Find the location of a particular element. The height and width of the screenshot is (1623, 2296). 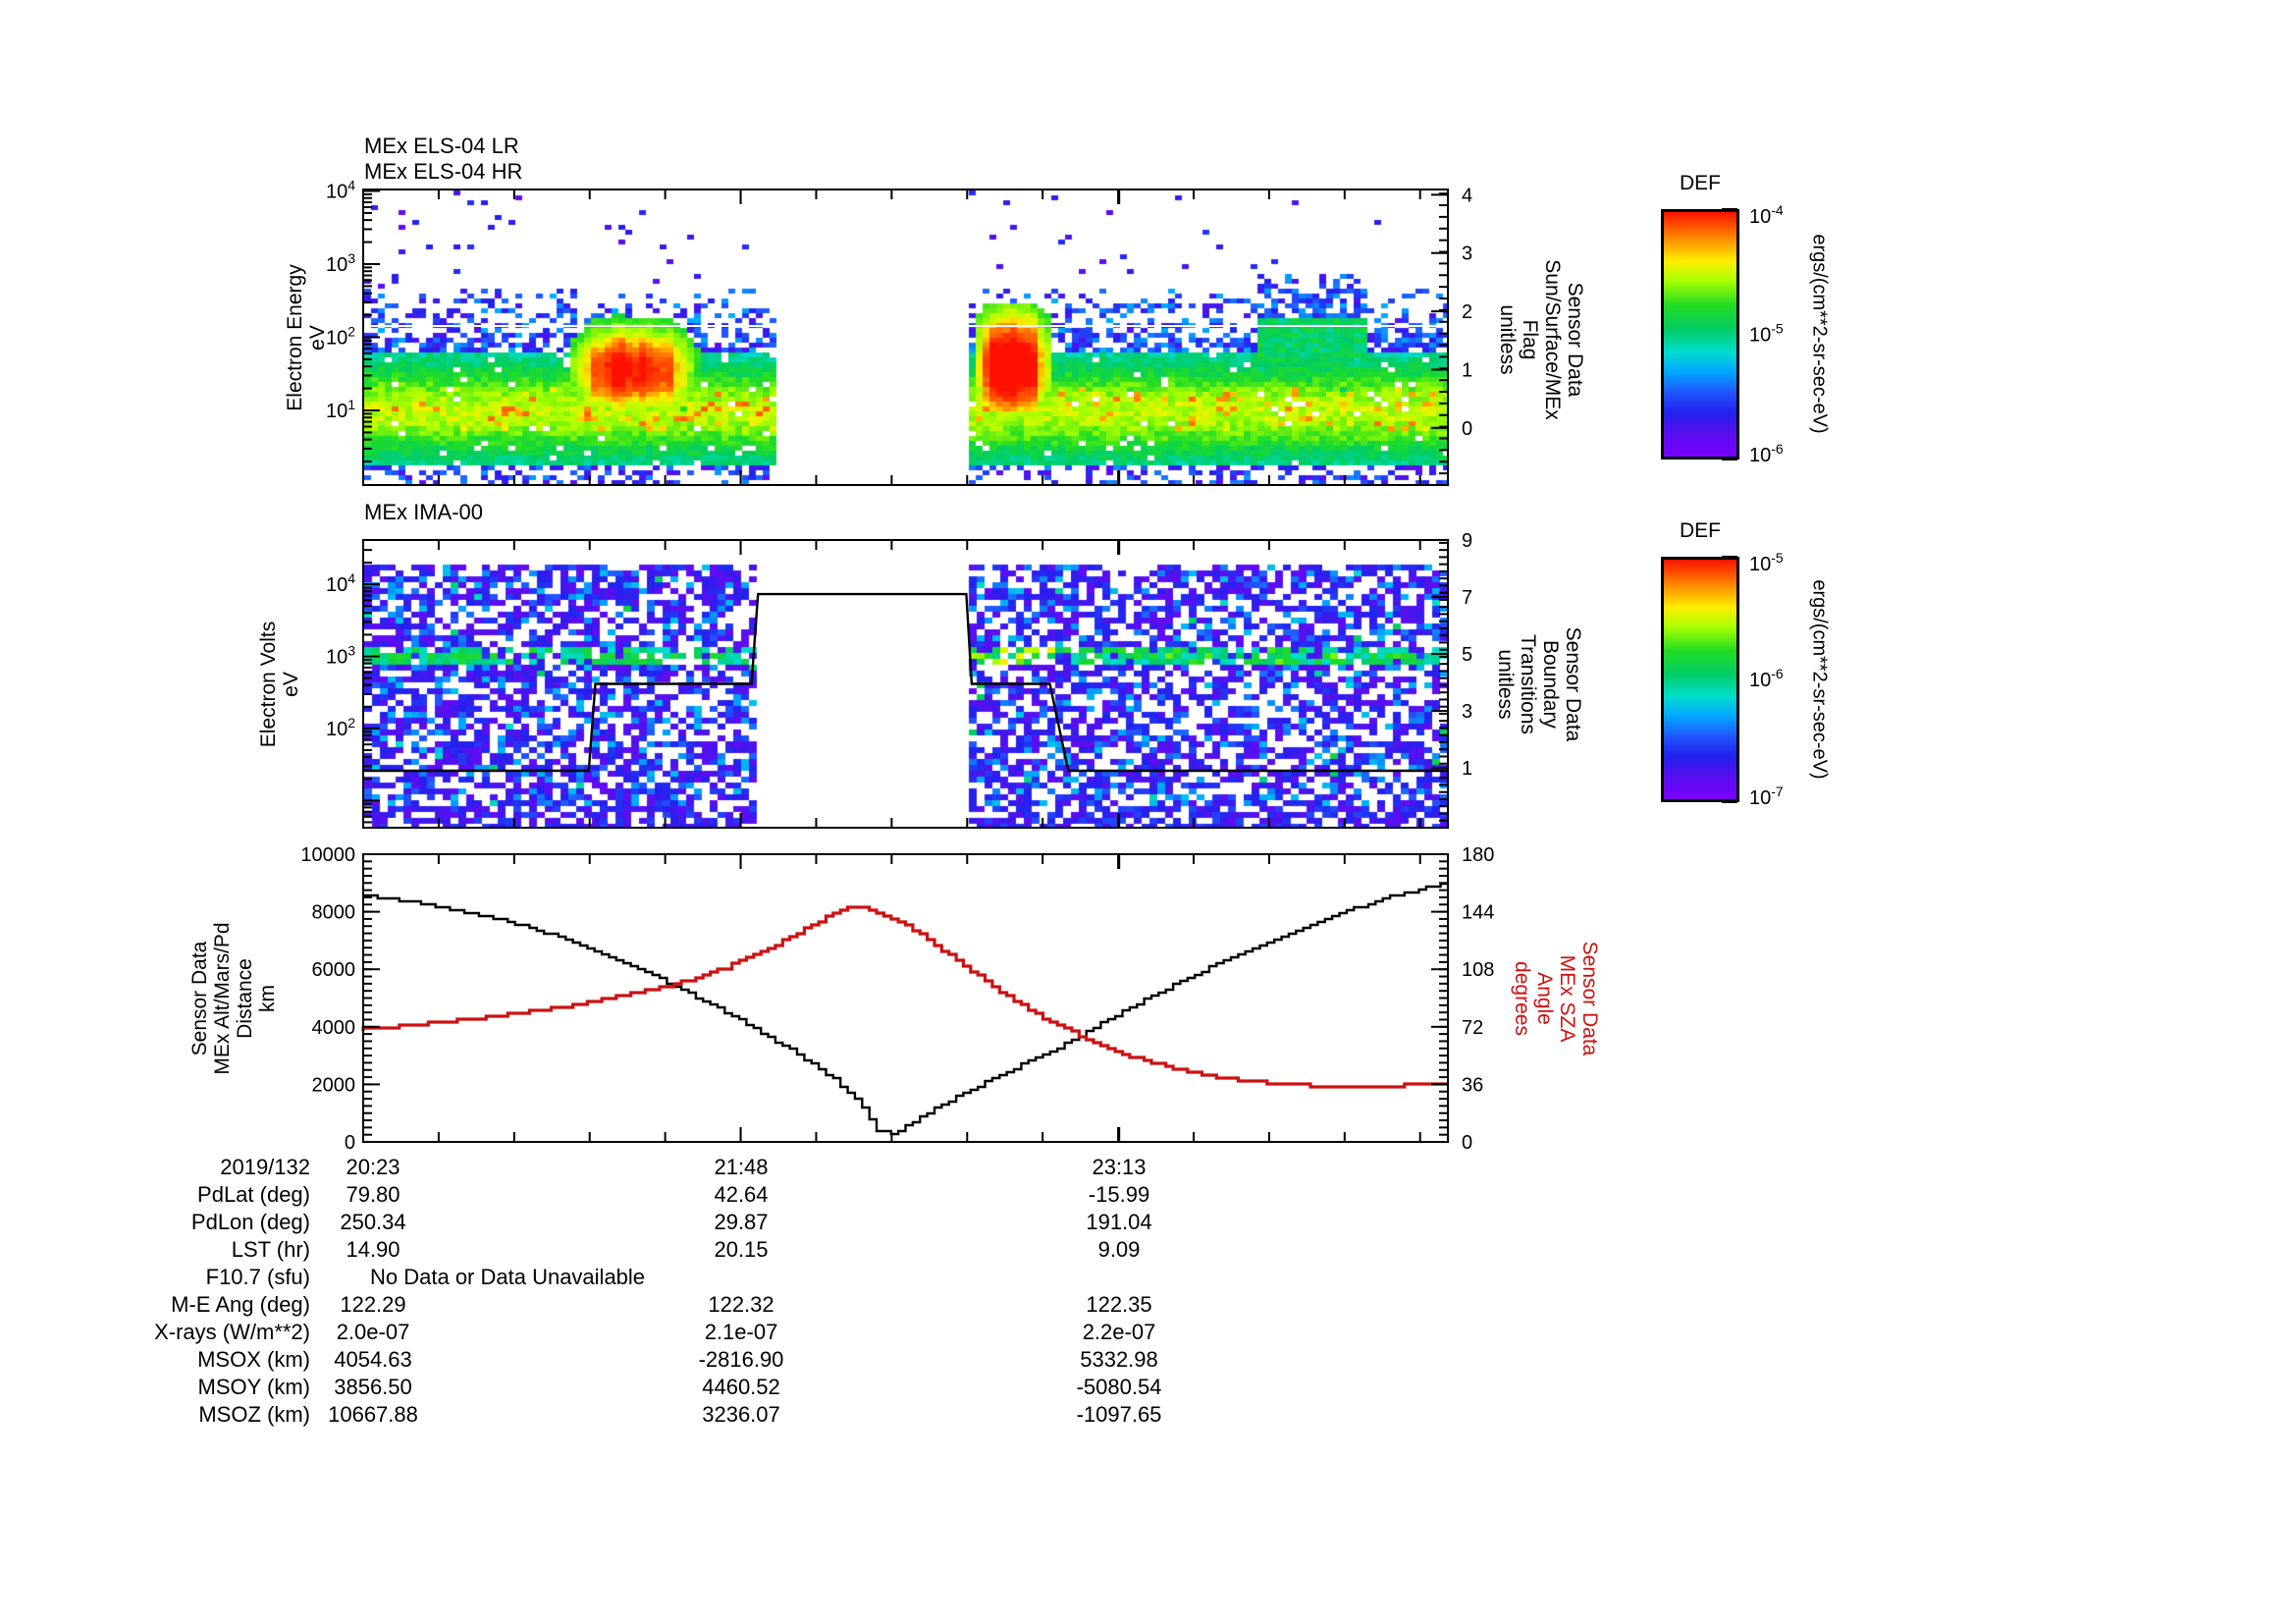

table-cell-col1: 14.90 is located at coordinates (373, 1249).